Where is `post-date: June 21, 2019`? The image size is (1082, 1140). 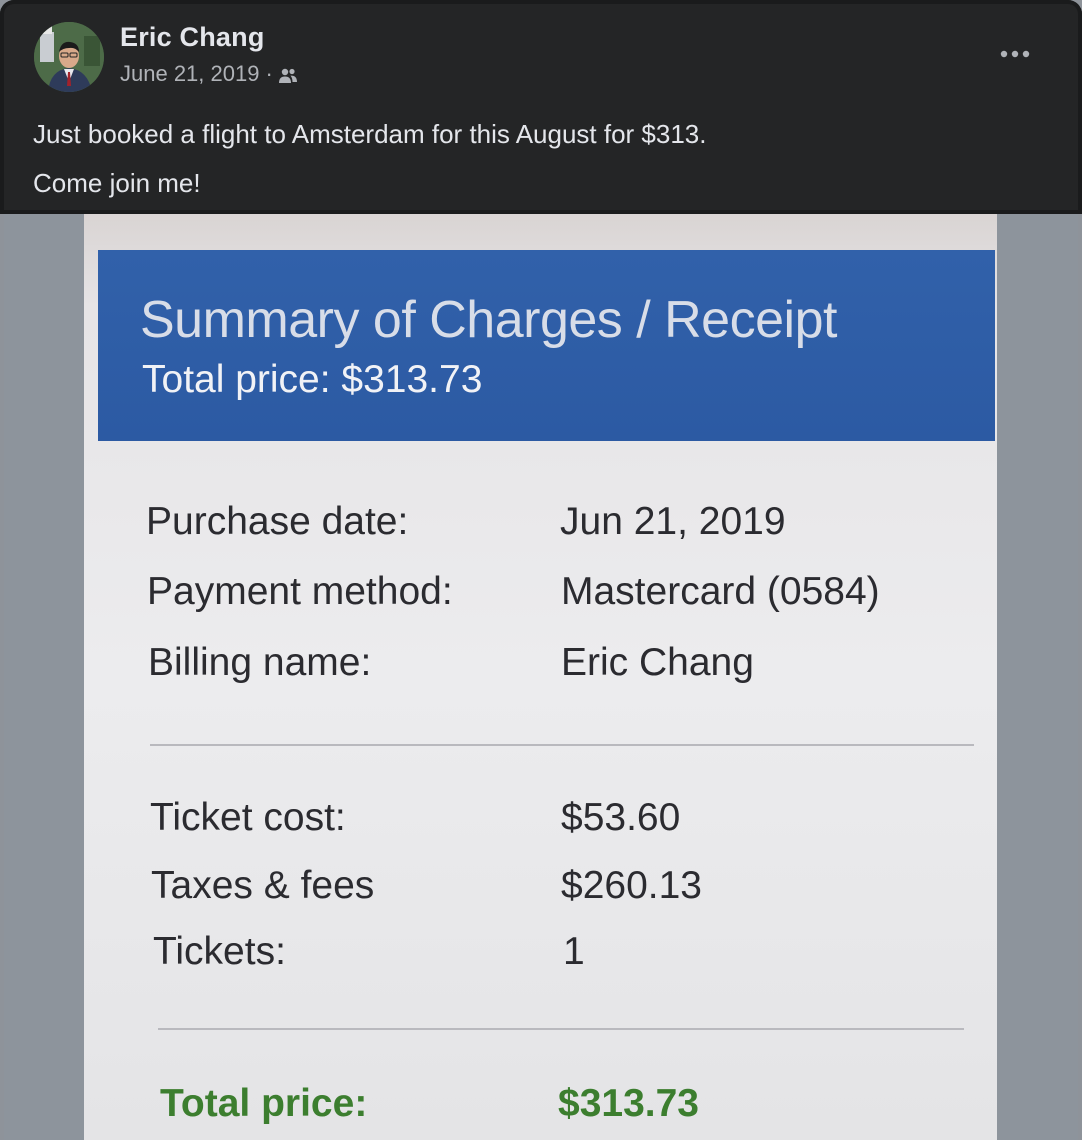 post-date: June 21, 2019 is located at coordinates (189, 74).